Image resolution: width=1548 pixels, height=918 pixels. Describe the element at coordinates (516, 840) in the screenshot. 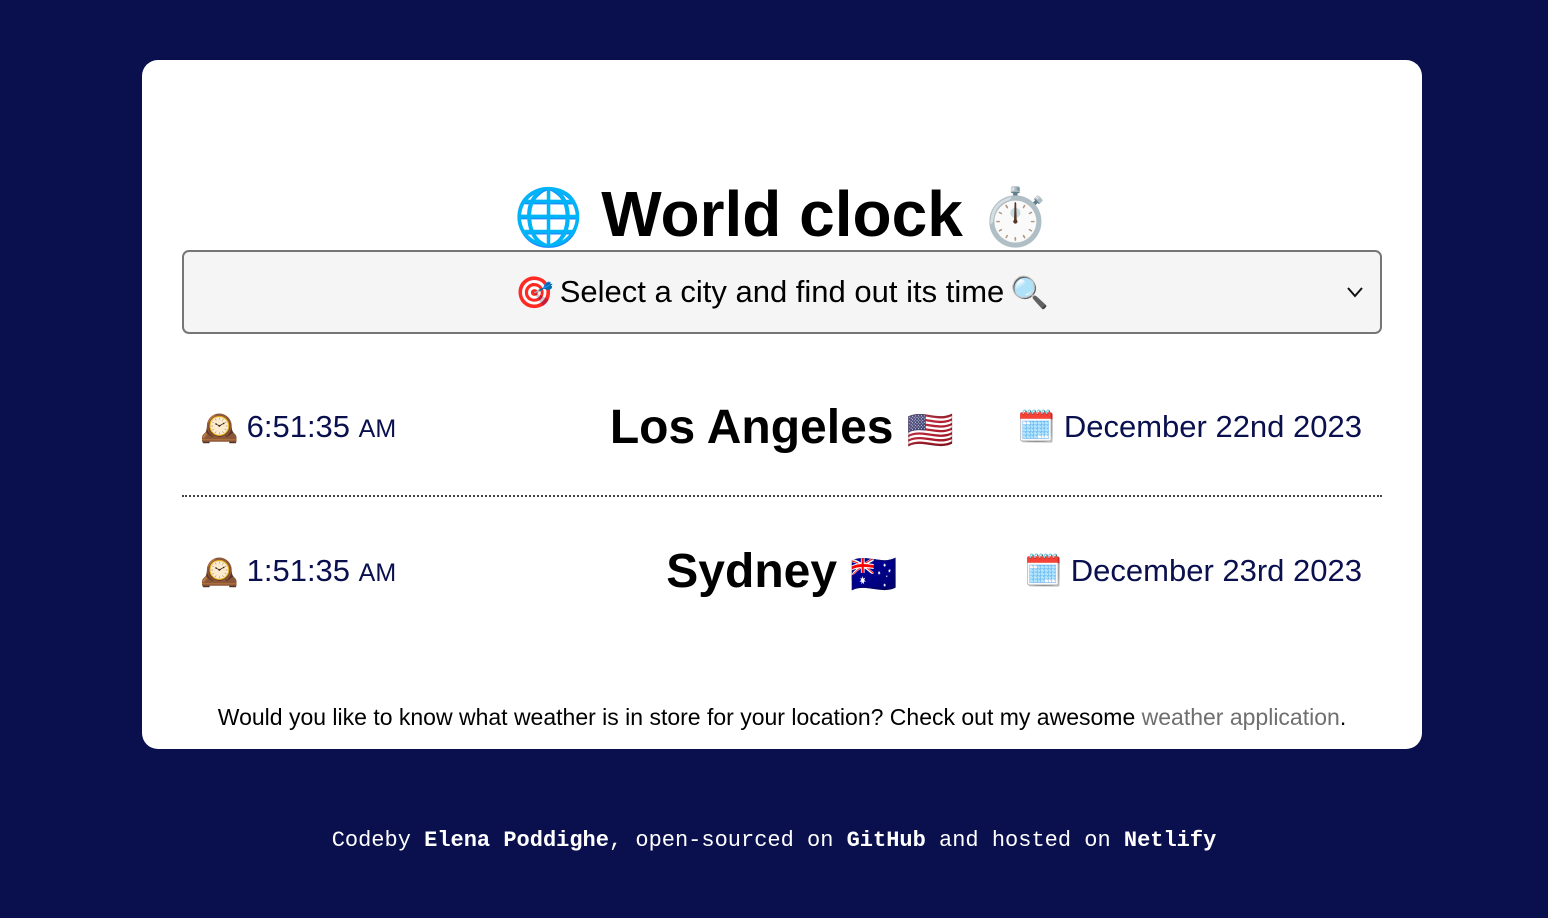

I see `author-link: Elena Poddighe` at that location.